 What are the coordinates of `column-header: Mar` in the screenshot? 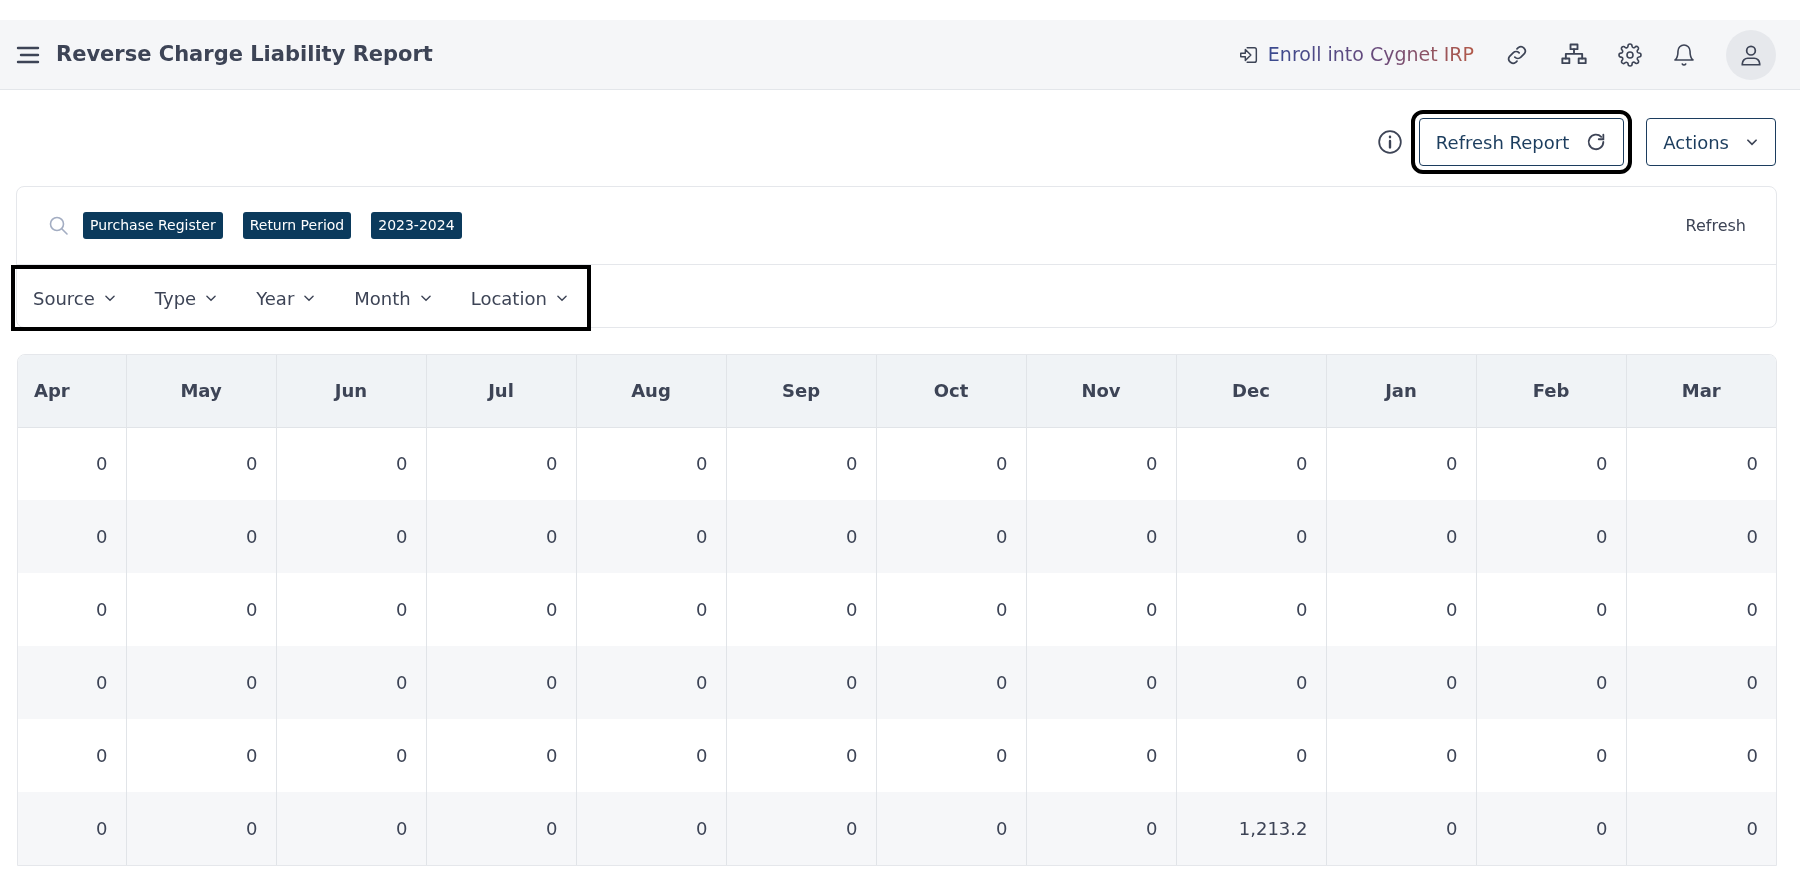 It's located at (1701, 391).